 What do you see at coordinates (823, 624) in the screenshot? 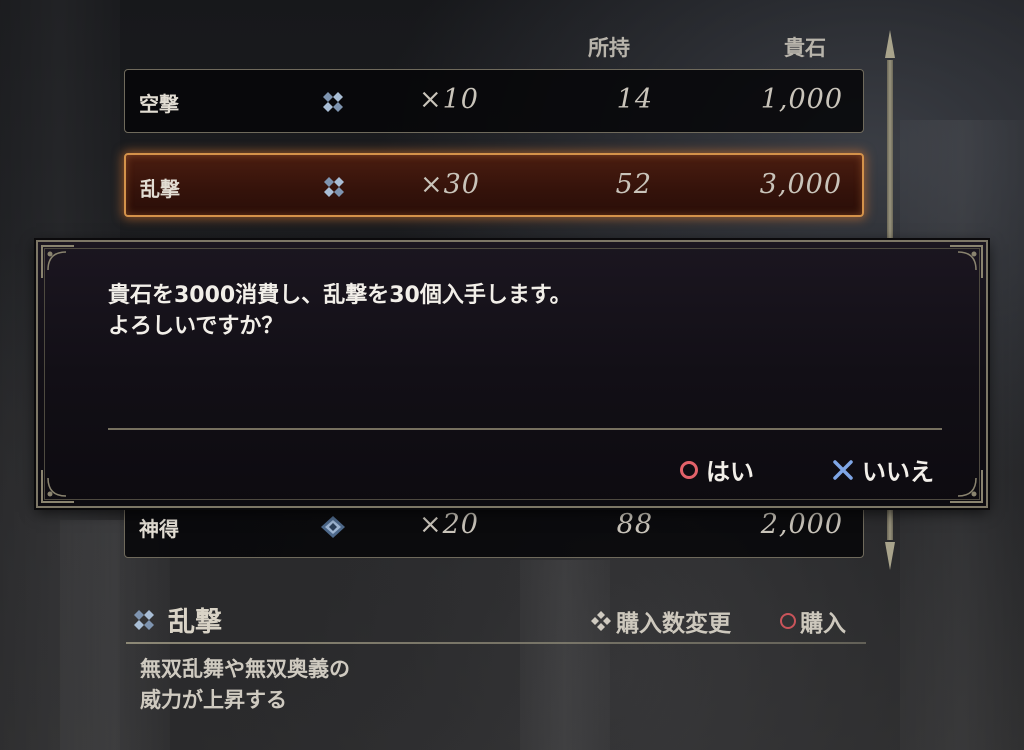
I see `buy-label: 購入` at bounding box center [823, 624].